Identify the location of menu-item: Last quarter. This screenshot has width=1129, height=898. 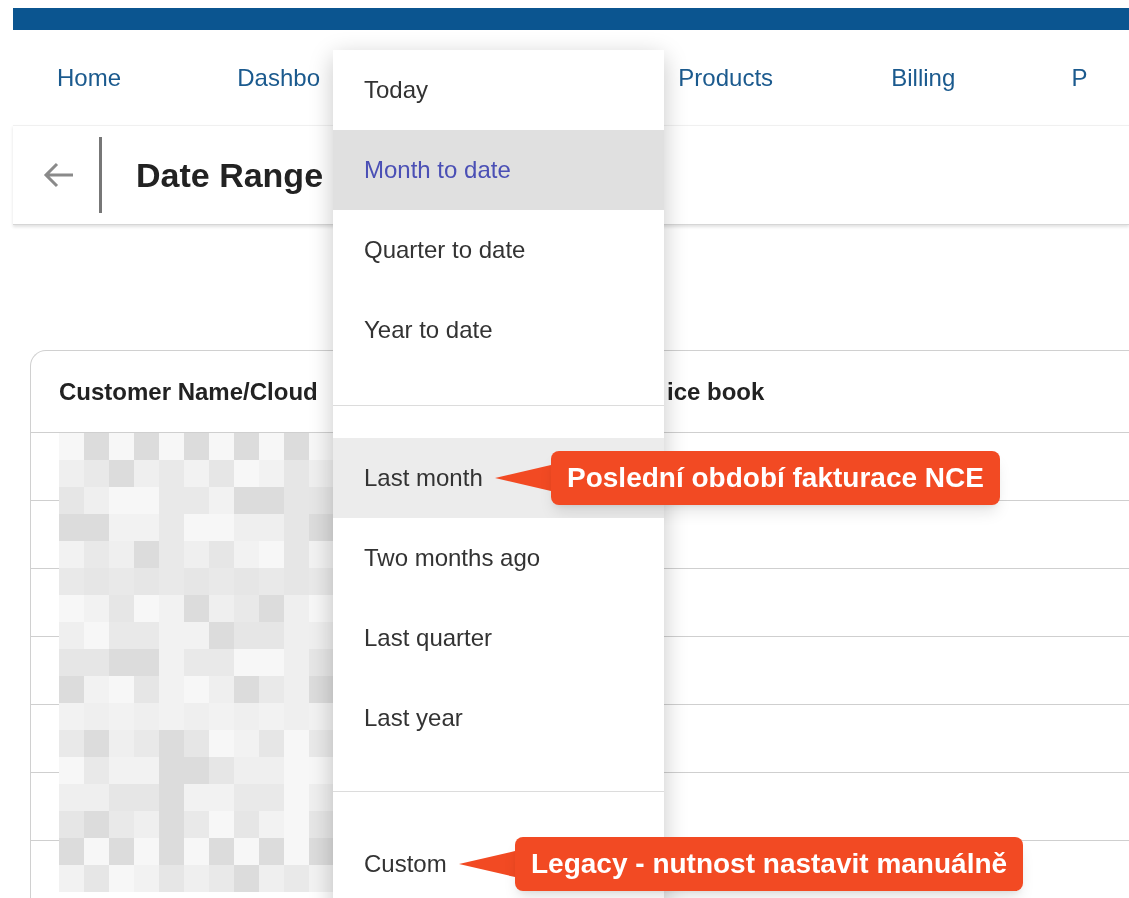
(498, 638).